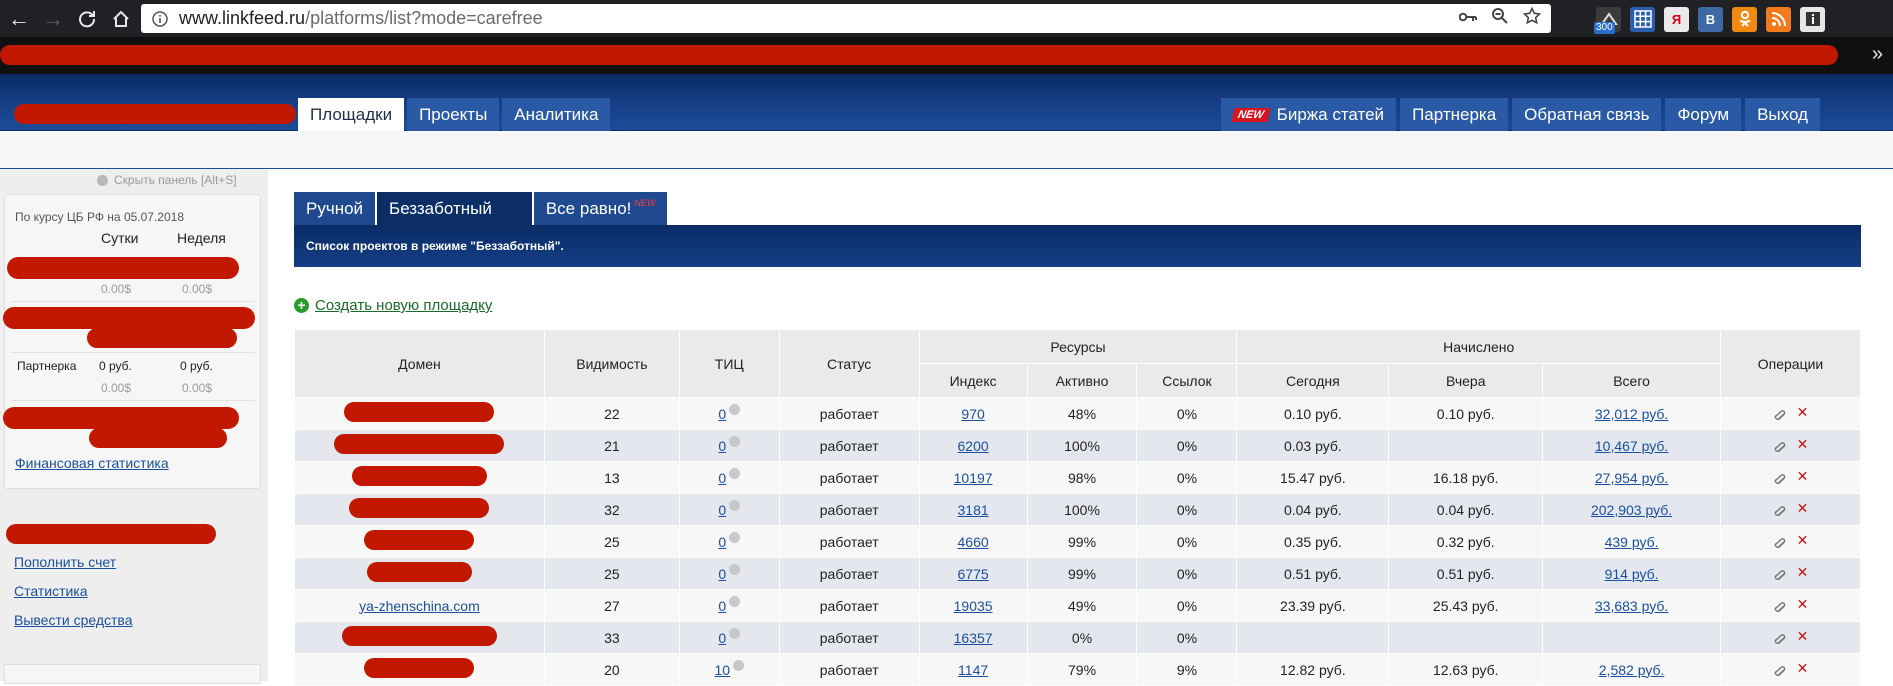 This screenshot has height=686, width=1893. I want to click on cell-visibility: 13, so click(611, 477).